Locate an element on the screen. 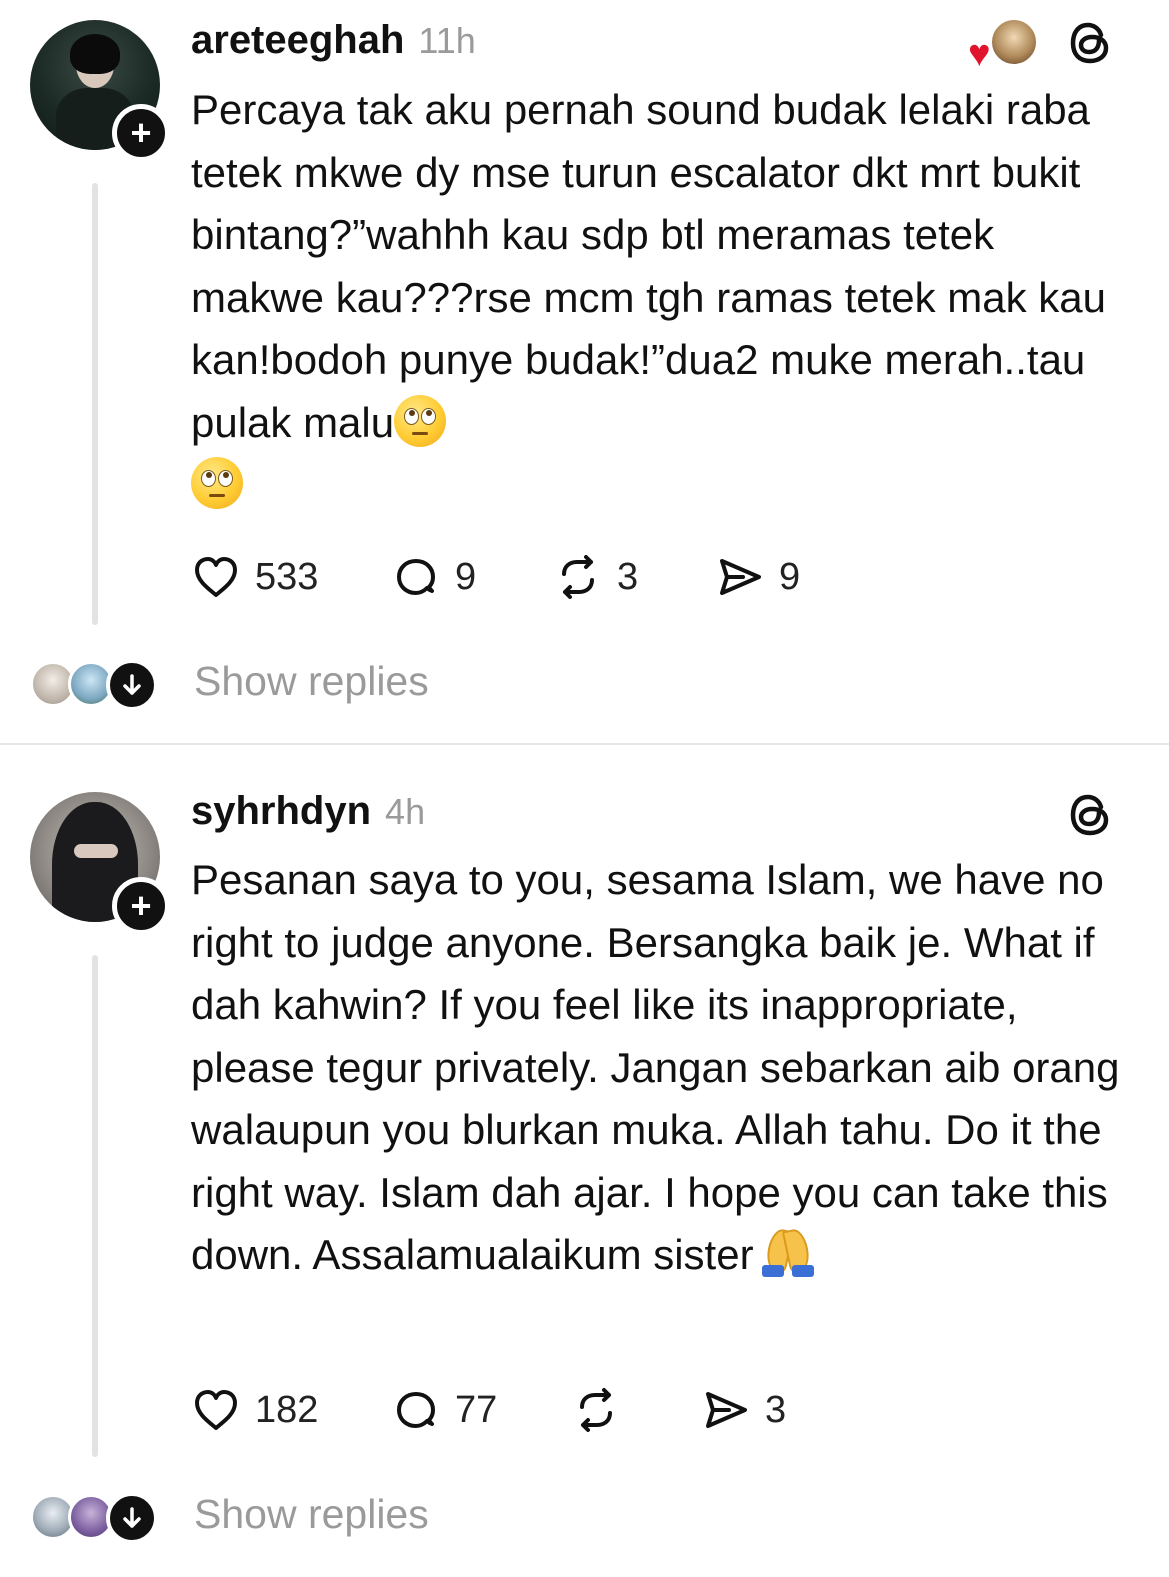 The image size is (1169, 1577). repost-button is located at coordinates (636, 1410).